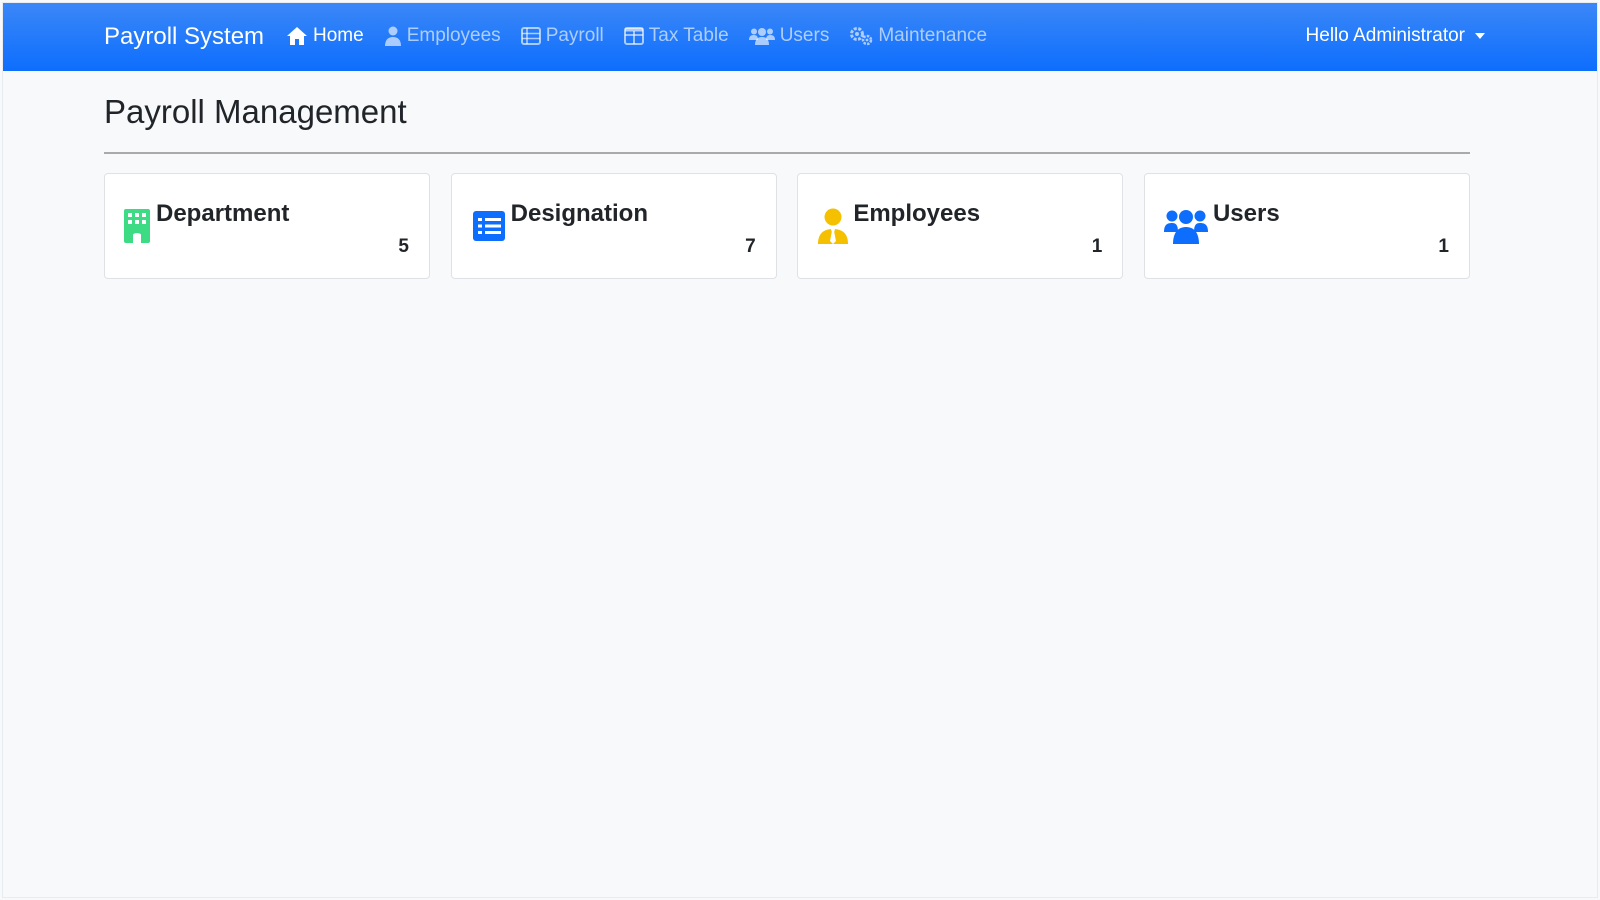  Describe the element at coordinates (574, 35) in the screenshot. I see `nav-item-label: Payroll` at that location.